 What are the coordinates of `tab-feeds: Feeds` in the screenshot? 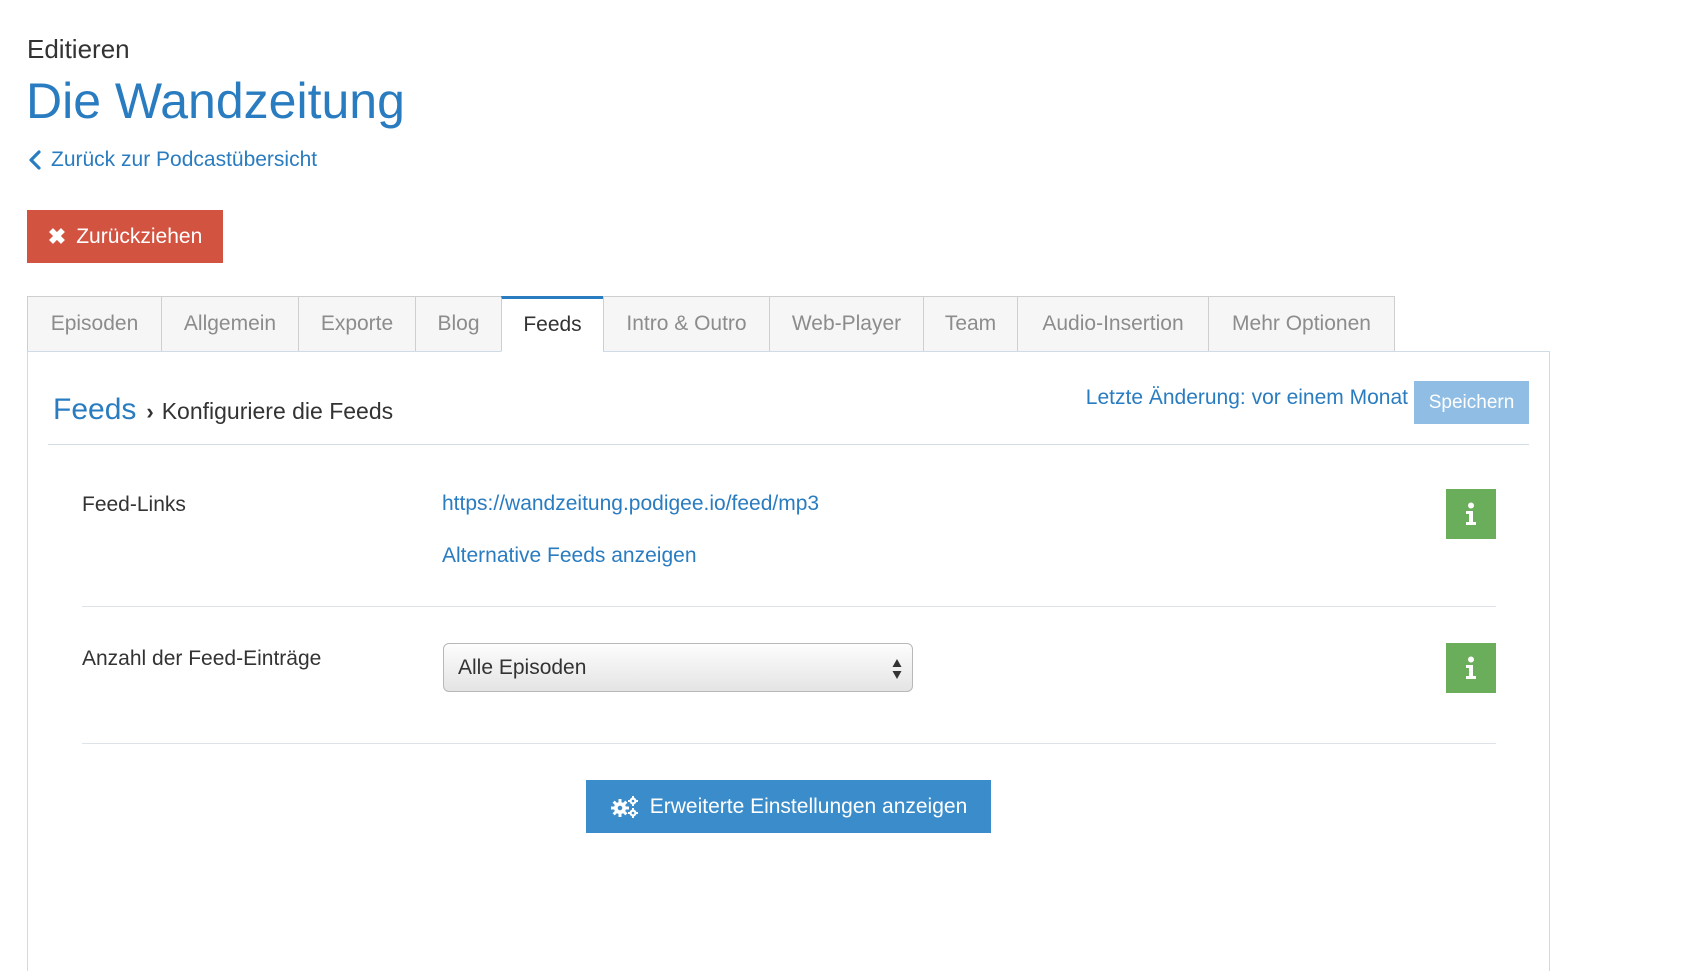 It's located at (552, 324).